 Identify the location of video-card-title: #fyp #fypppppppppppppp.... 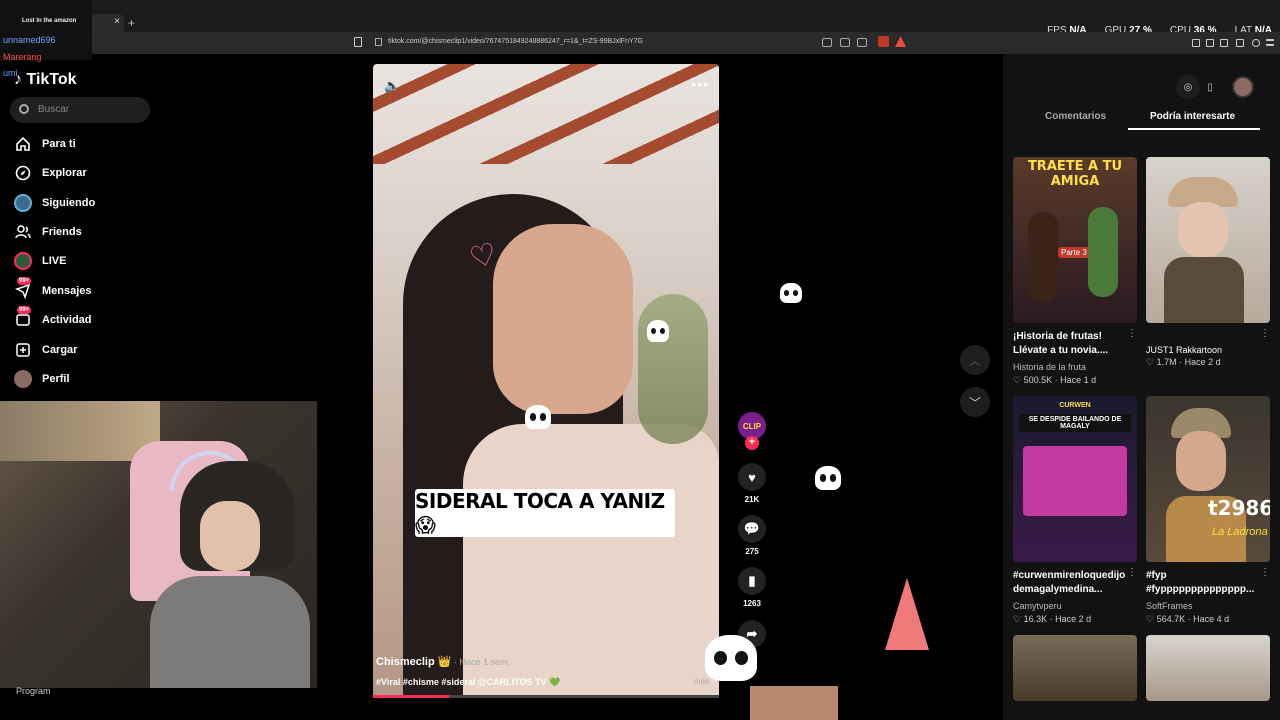
(1203, 583).